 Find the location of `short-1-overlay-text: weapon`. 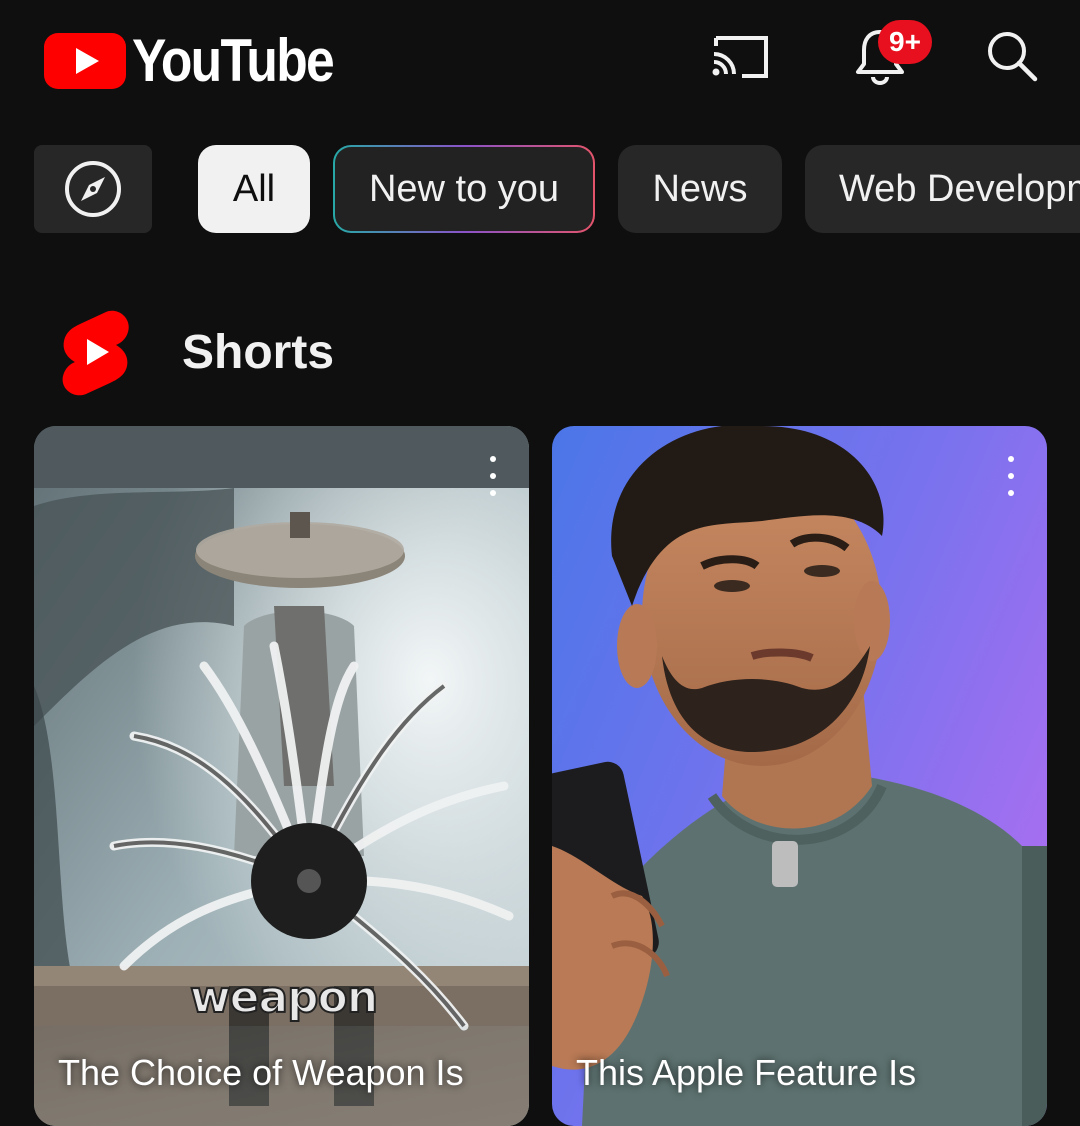

short-1-overlay-text: weapon is located at coordinates (284, 997).